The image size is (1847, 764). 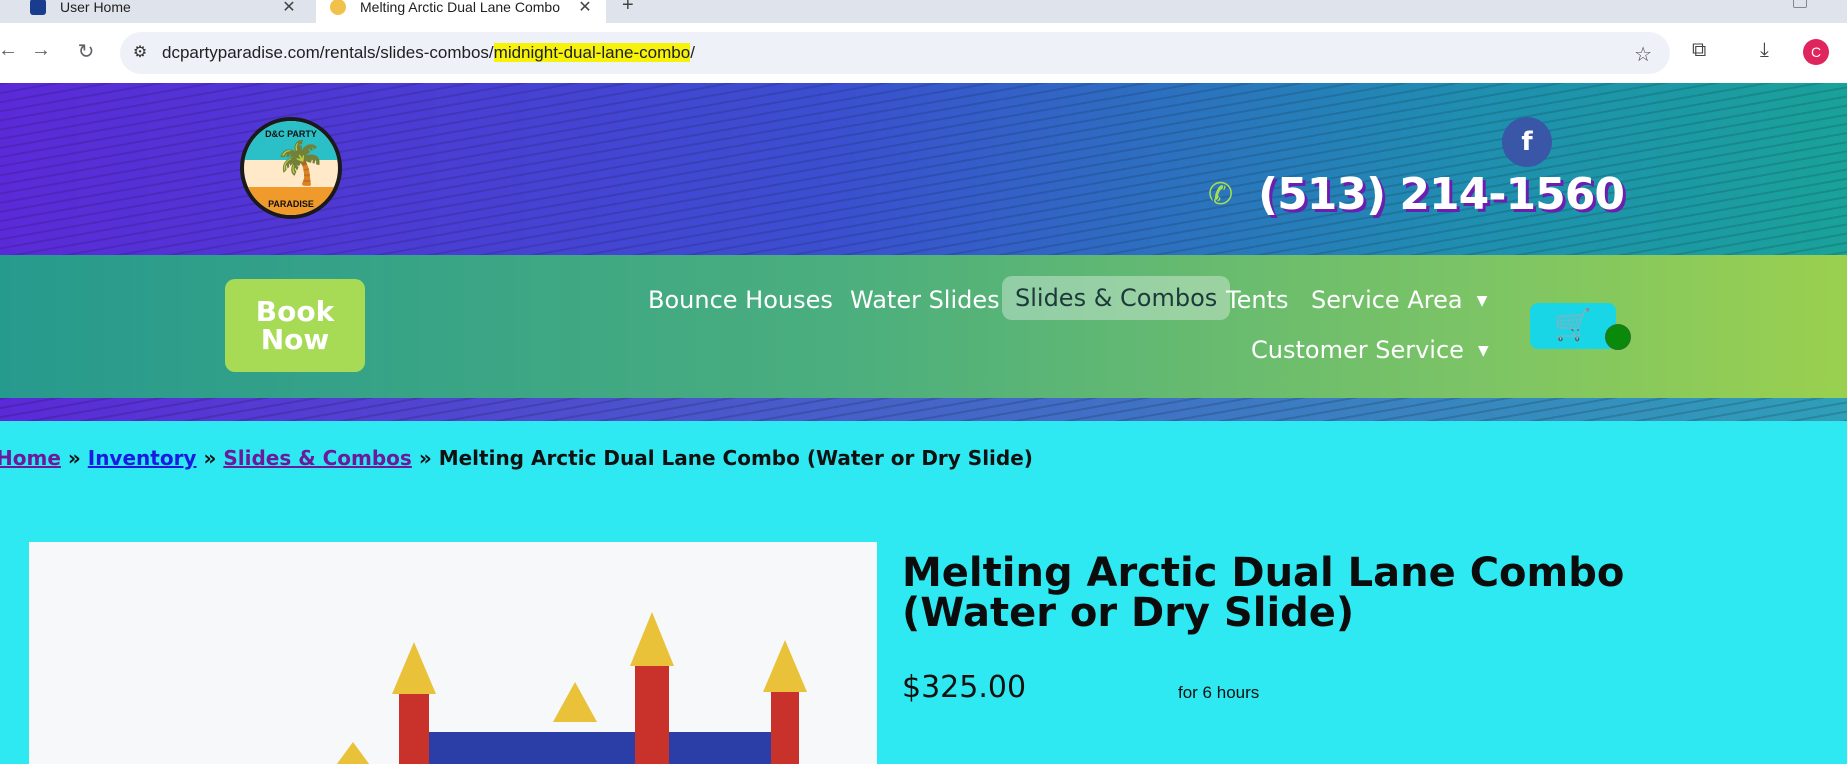 I want to click on decorative-wave-strip, so click(x=923, y=409).